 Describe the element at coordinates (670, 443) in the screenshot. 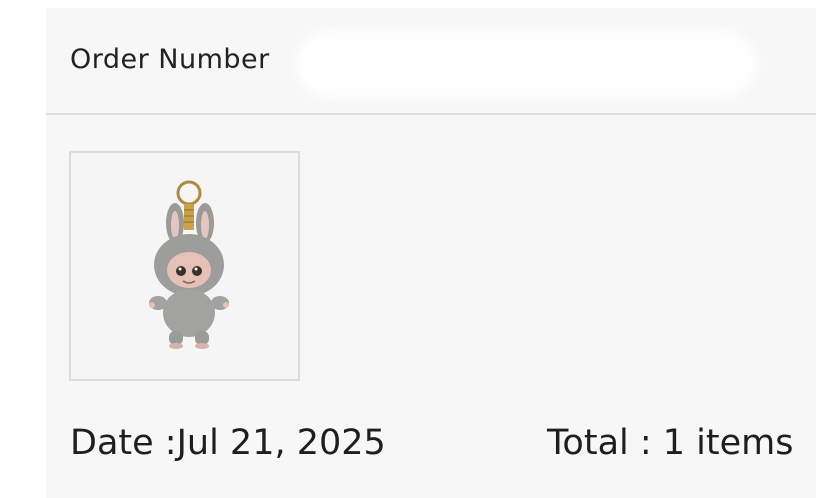

I see `order-total-items: Total : 1 items` at that location.